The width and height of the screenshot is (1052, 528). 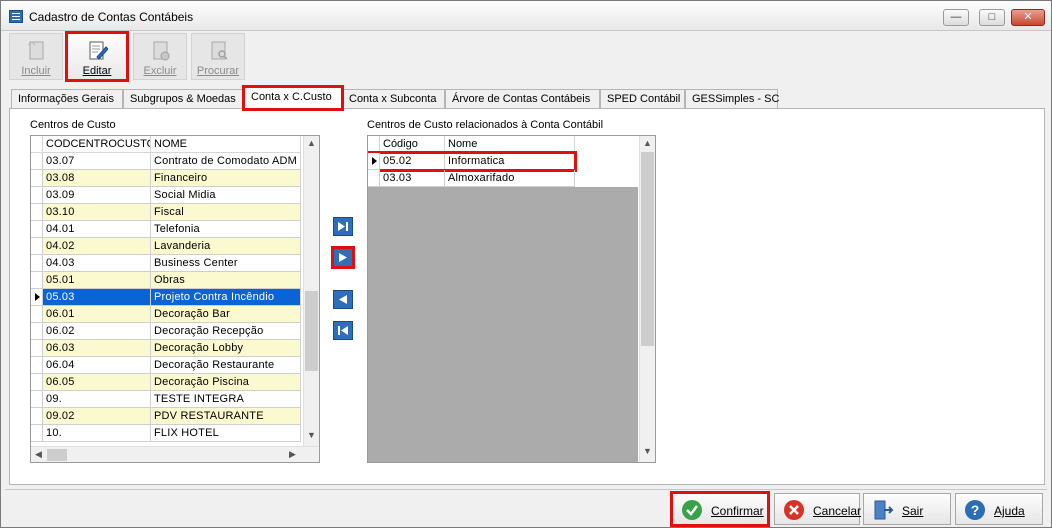 What do you see at coordinates (226, 331) in the screenshot?
I see `cell-name: Decoração Recepção` at bounding box center [226, 331].